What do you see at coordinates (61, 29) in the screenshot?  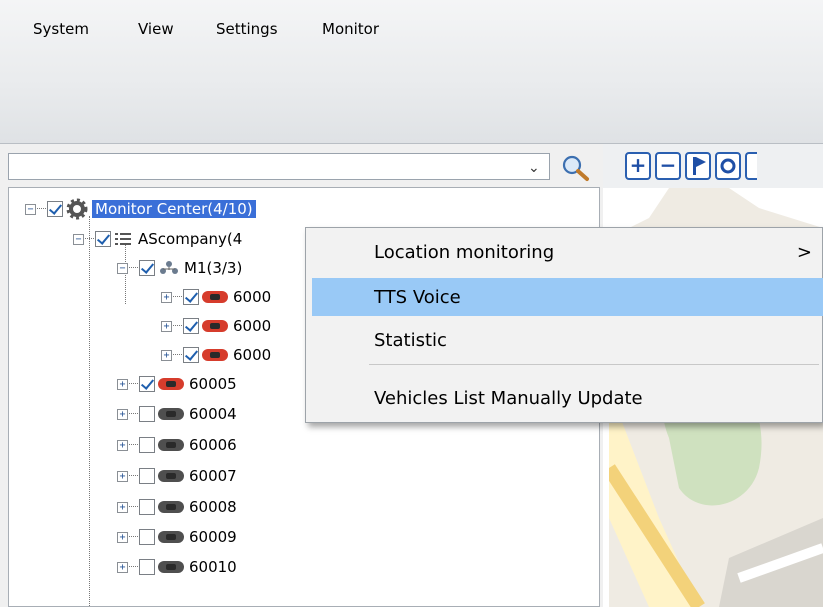 I see `menu-system: System` at bounding box center [61, 29].